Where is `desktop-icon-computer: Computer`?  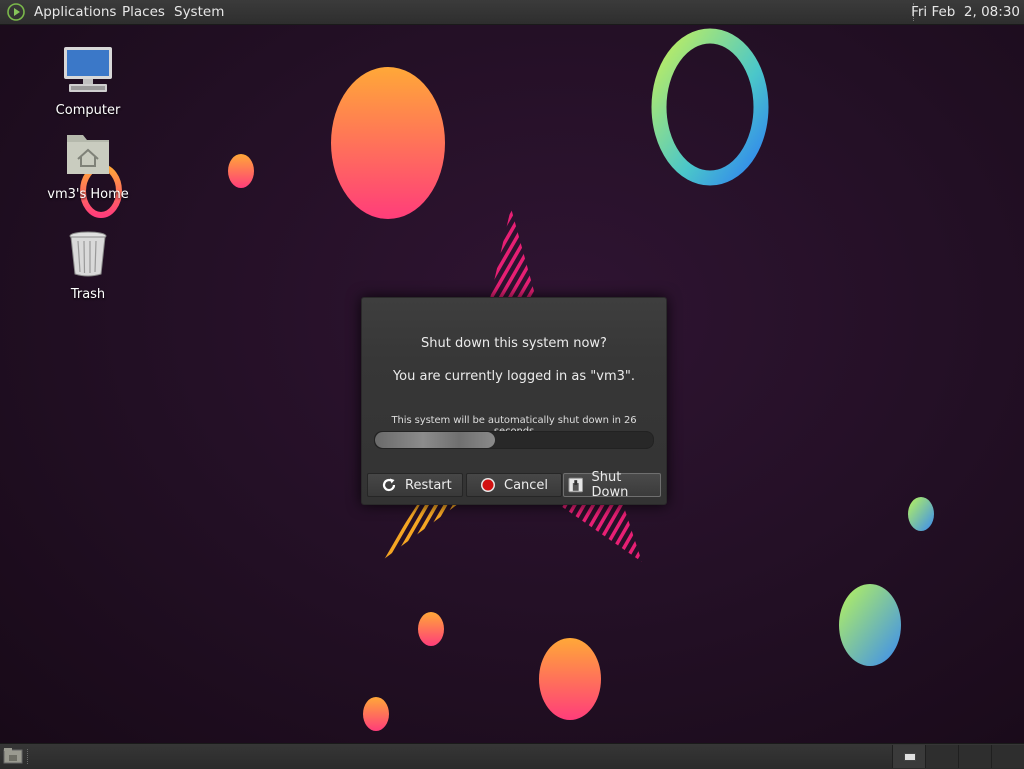 desktop-icon-computer: Computer is located at coordinates (88, 81).